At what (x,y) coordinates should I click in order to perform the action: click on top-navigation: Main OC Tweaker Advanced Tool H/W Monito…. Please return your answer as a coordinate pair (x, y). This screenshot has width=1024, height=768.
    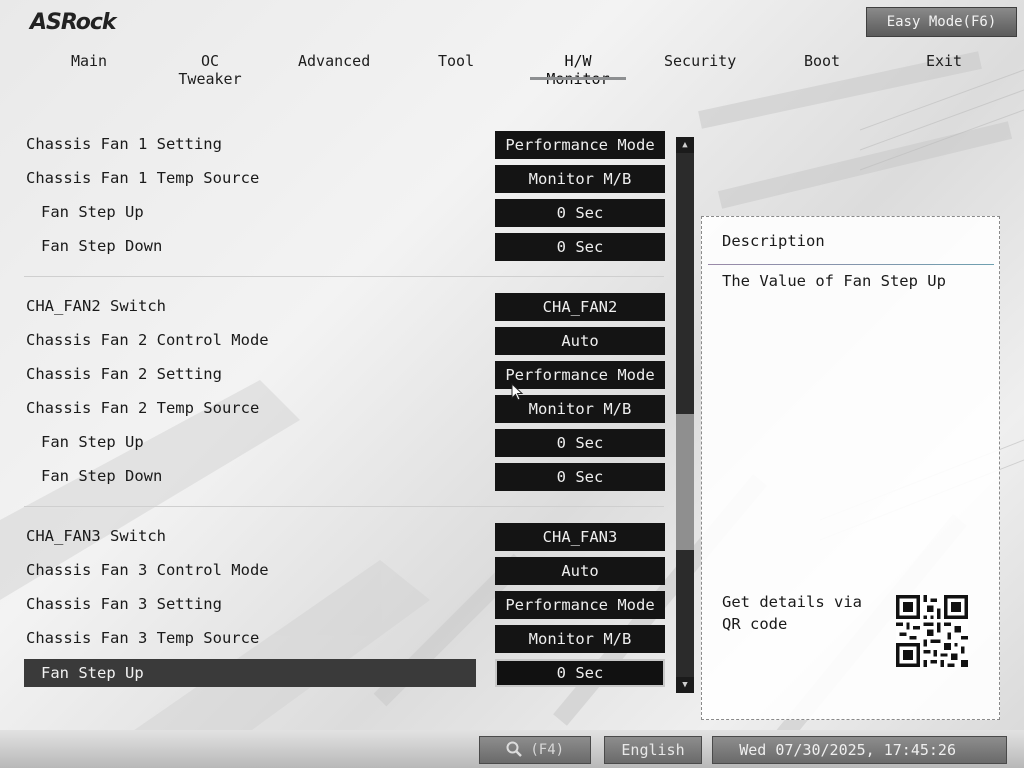
    Looking at the image, I should click on (512, 70).